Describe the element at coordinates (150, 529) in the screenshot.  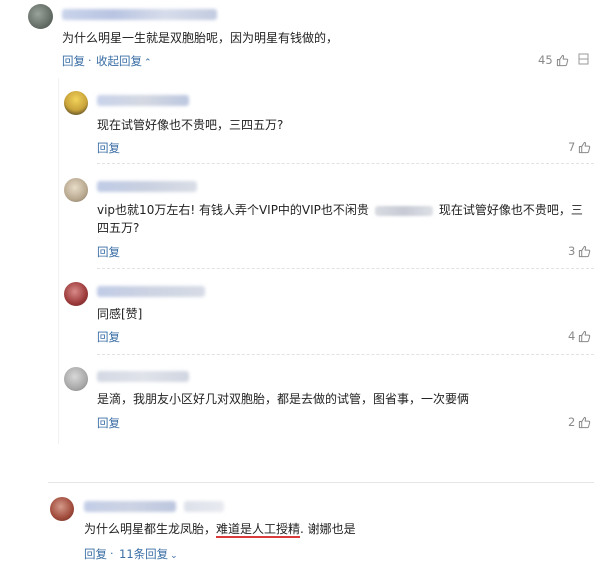
I see `comment-text-part: 为什么明星都生龙凤胎，` at that location.